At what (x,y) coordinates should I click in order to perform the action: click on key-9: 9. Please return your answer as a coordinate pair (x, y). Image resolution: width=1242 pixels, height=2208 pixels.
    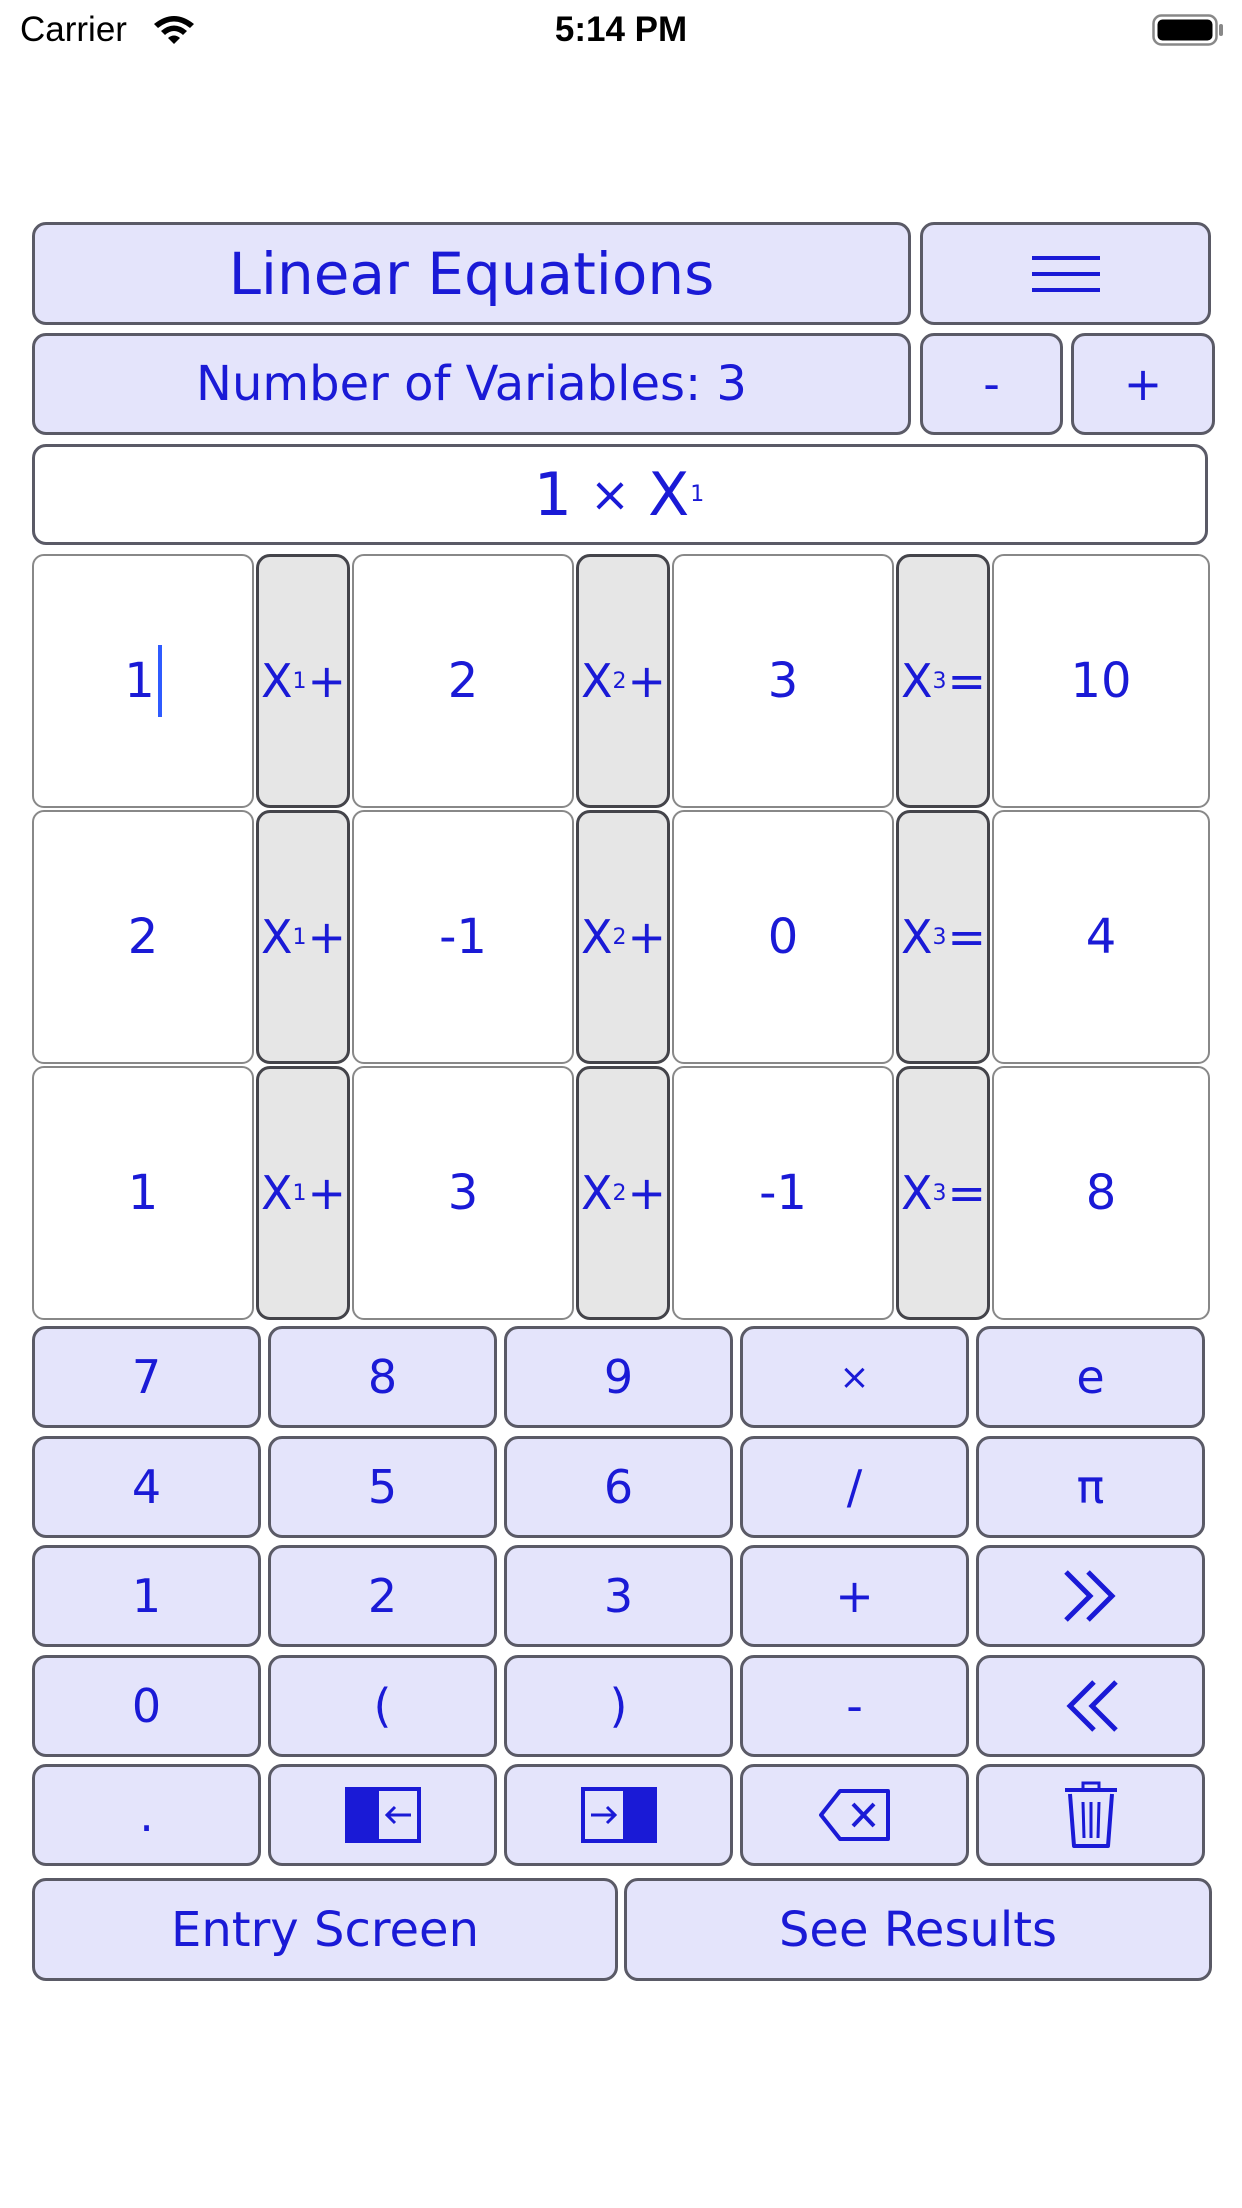
    Looking at the image, I should click on (618, 1377).